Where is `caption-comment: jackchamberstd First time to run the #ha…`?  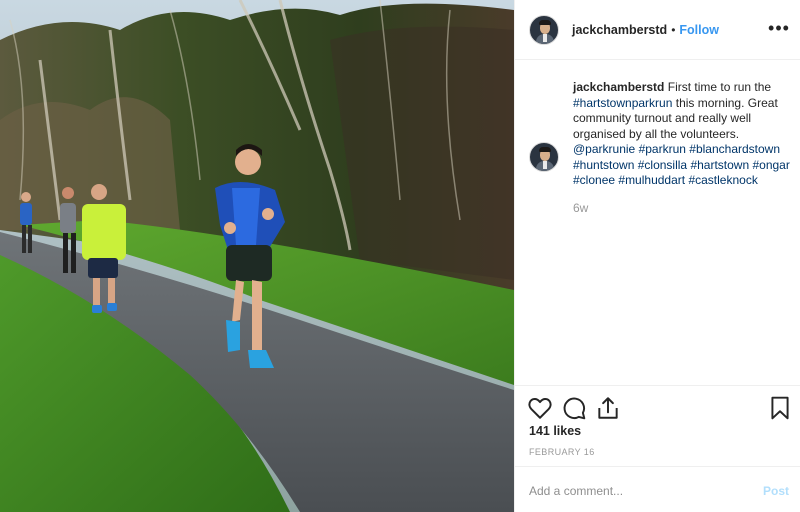 caption-comment: jackchamberstd First time to run the #ha… is located at coordinates (660, 148).